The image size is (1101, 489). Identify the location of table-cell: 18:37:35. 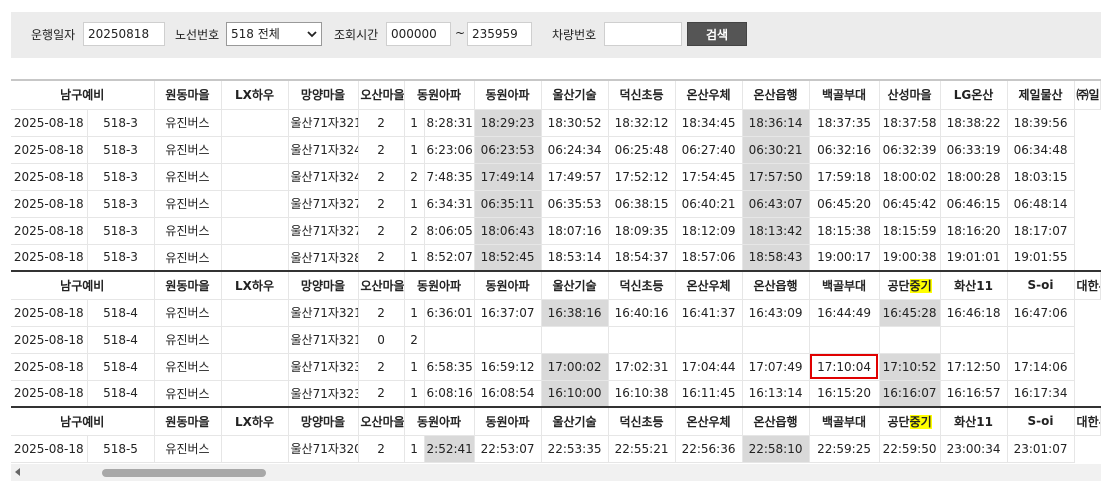
(844, 123).